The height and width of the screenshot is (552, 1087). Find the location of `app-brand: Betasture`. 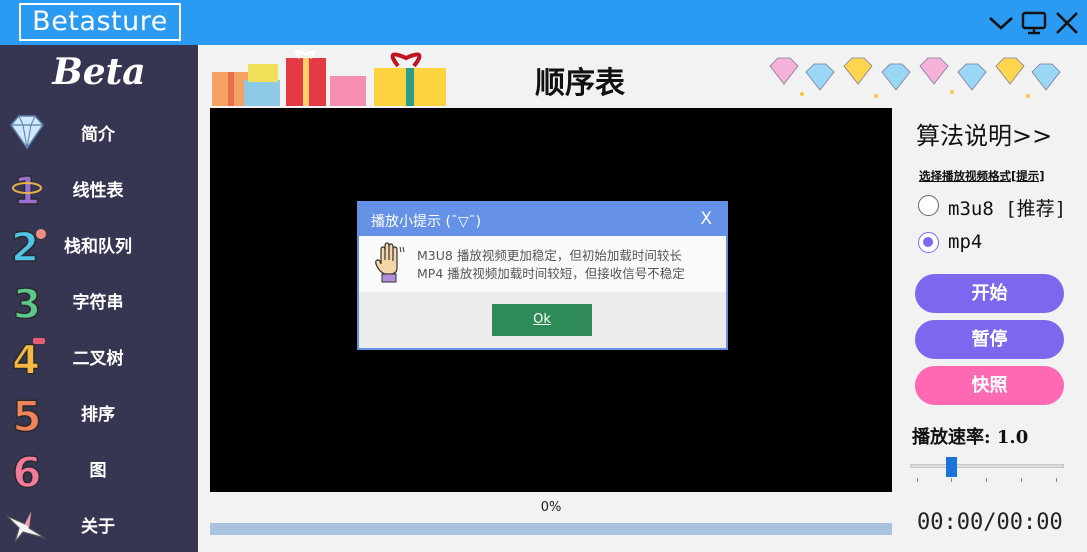

app-brand: Betasture is located at coordinates (100, 22).